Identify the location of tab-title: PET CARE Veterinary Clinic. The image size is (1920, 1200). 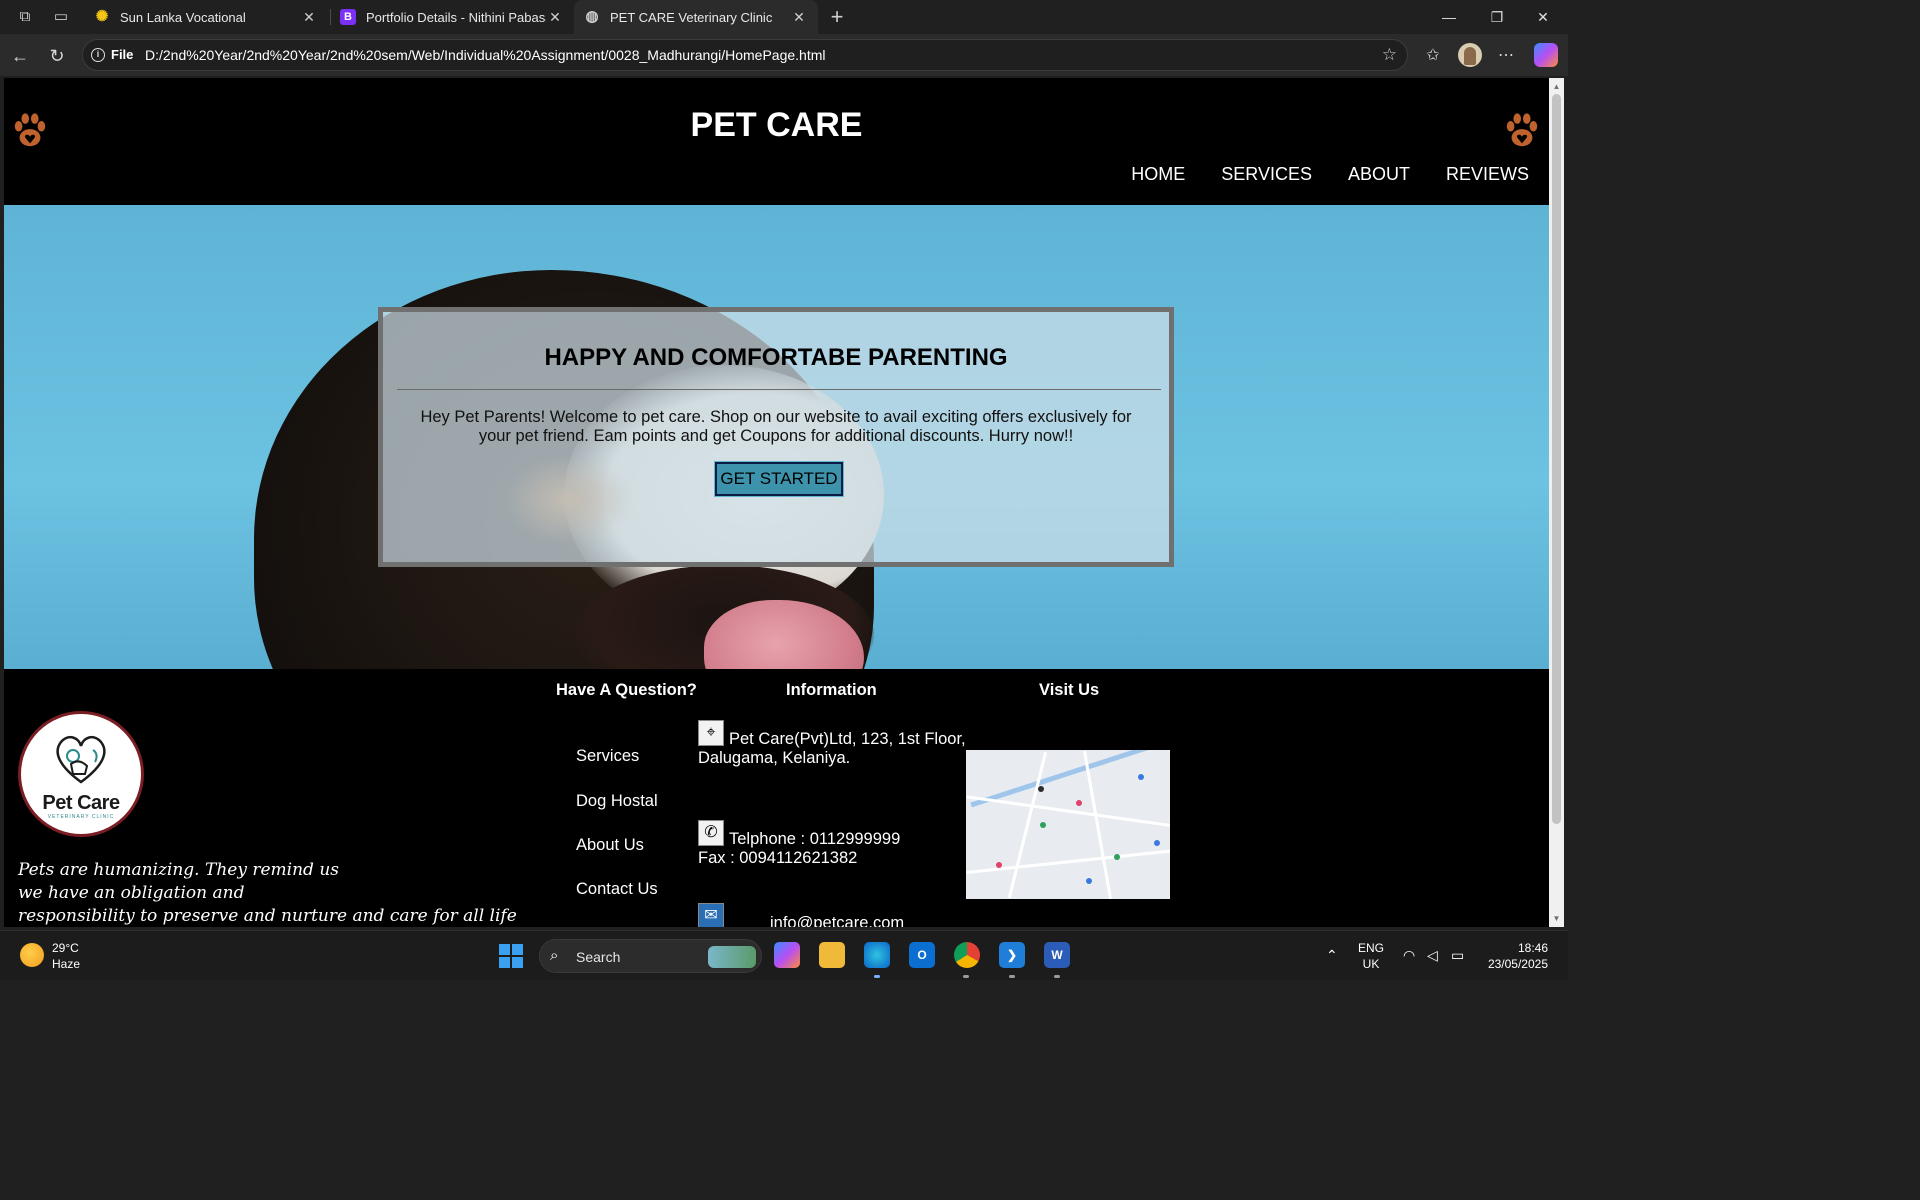
(691, 17).